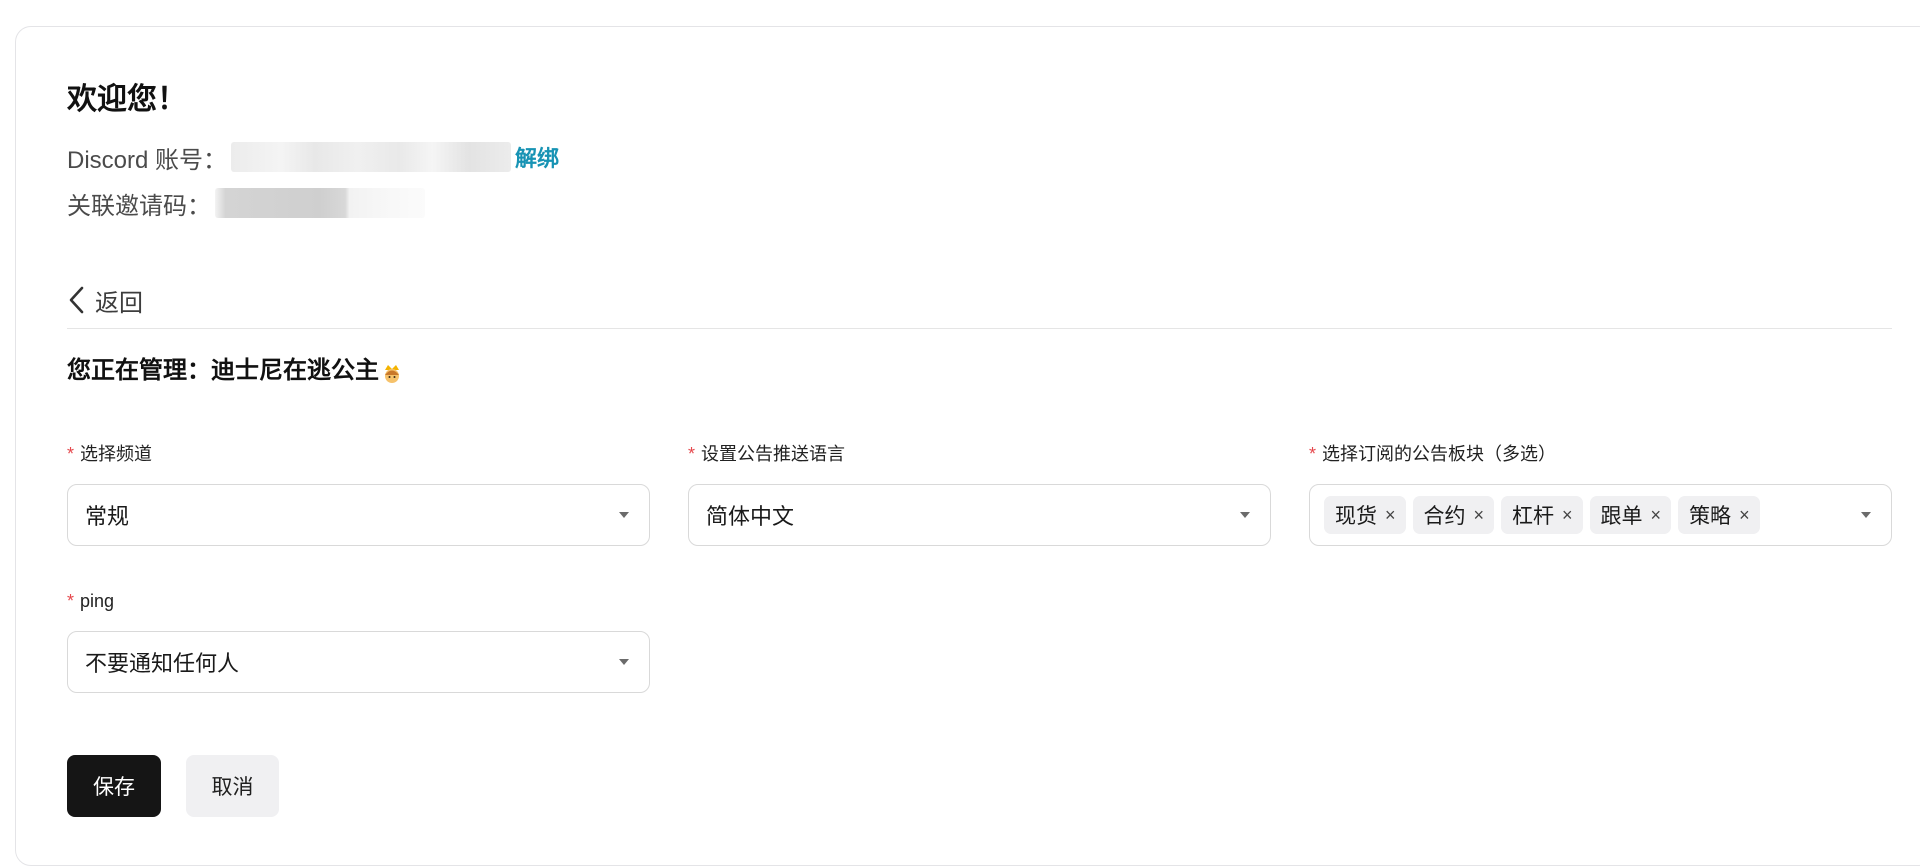 The image size is (1920, 866). I want to click on tag-label: 合约, so click(1444, 516).